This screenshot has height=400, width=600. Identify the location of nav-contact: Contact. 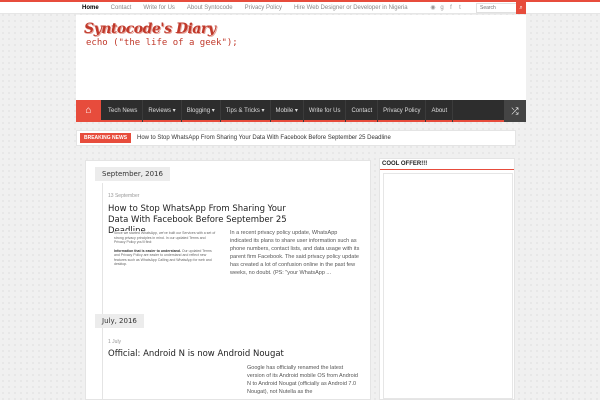
(362, 111).